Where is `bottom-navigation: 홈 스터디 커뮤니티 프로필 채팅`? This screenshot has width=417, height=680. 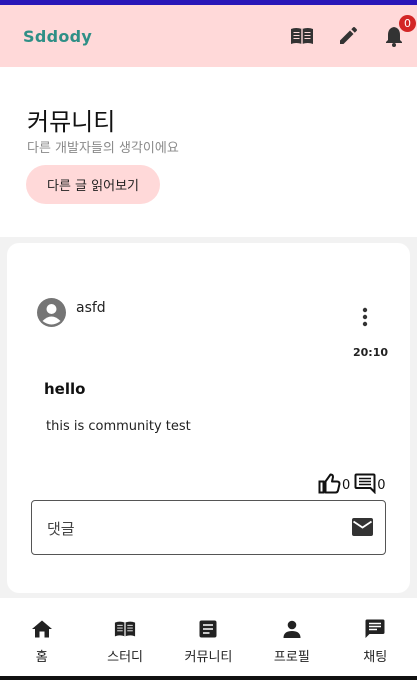
bottom-navigation: 홈 스터디 커뮤니티 프로필 채팅 is located at coordinates (208, 637).